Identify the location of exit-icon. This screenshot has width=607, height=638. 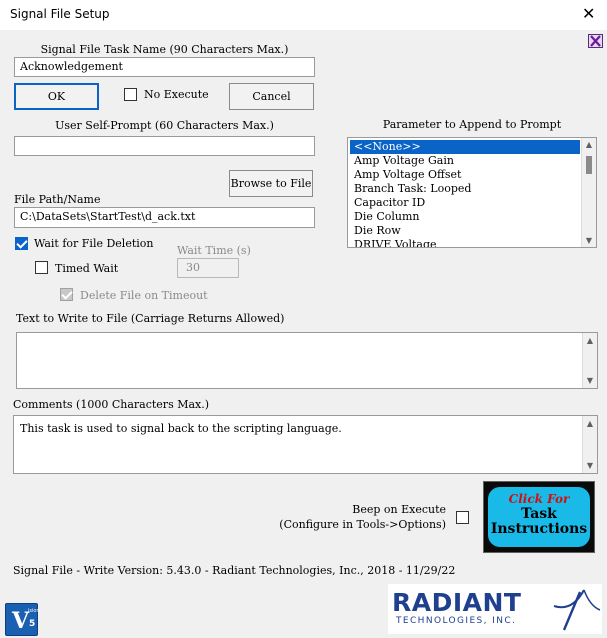
(595, 41).